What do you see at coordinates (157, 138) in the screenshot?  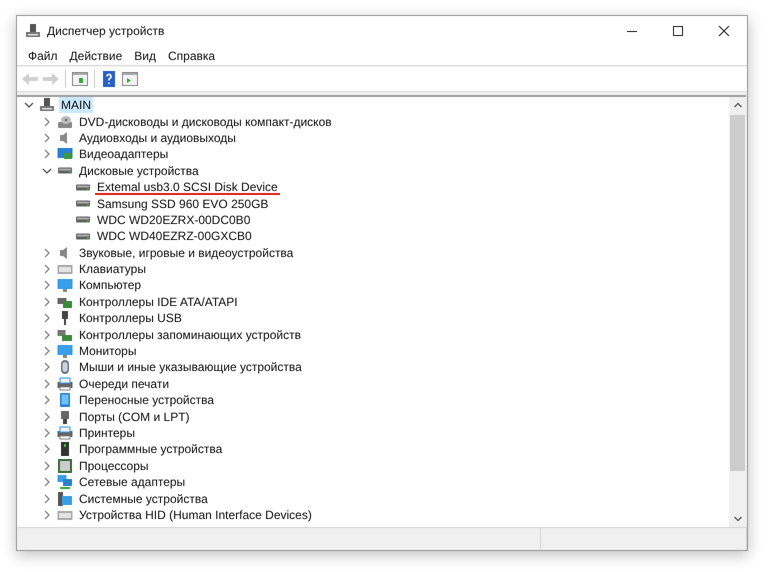 I see `tree-item: Аудиовходы и аудиовыходы` at bounding box center [157, 138].